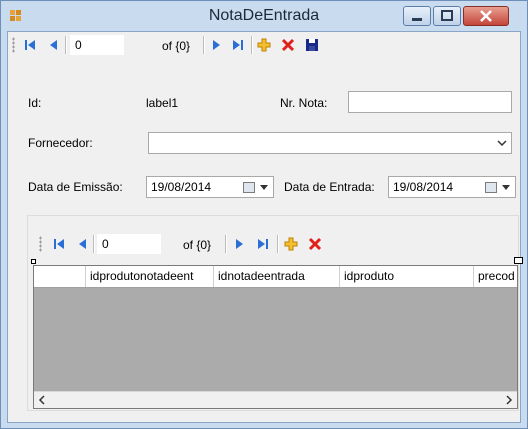 This screenshot has height=429, width=528. I want to click on data-emissao-picker: 19/08/2014, so click(210, 187).